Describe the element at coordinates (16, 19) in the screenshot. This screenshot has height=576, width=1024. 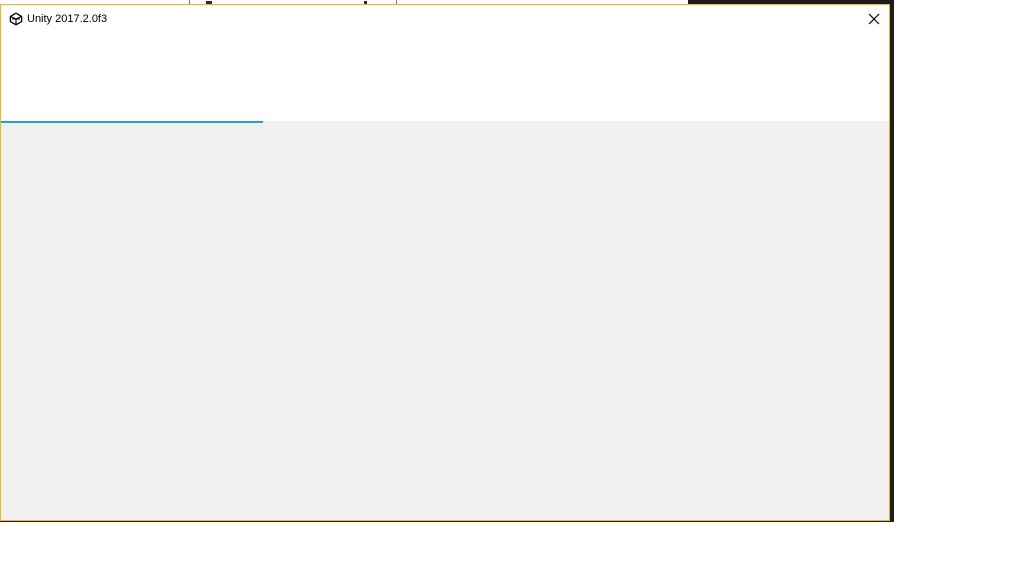
I see `unity-logo-icon` at that location.